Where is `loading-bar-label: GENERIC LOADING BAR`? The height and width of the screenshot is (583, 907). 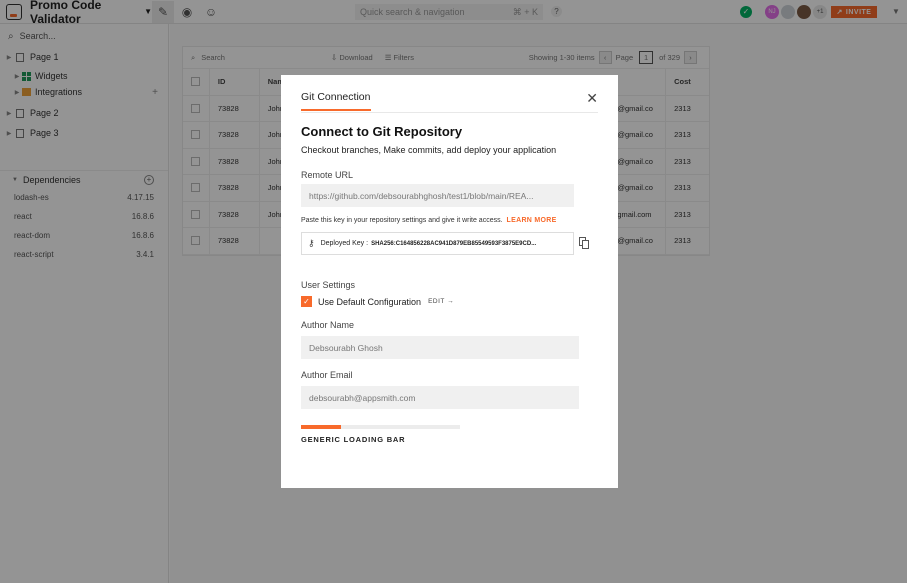
loading-bar-label: GENERIC LOADING BAR is located at coordinates (353, 439).